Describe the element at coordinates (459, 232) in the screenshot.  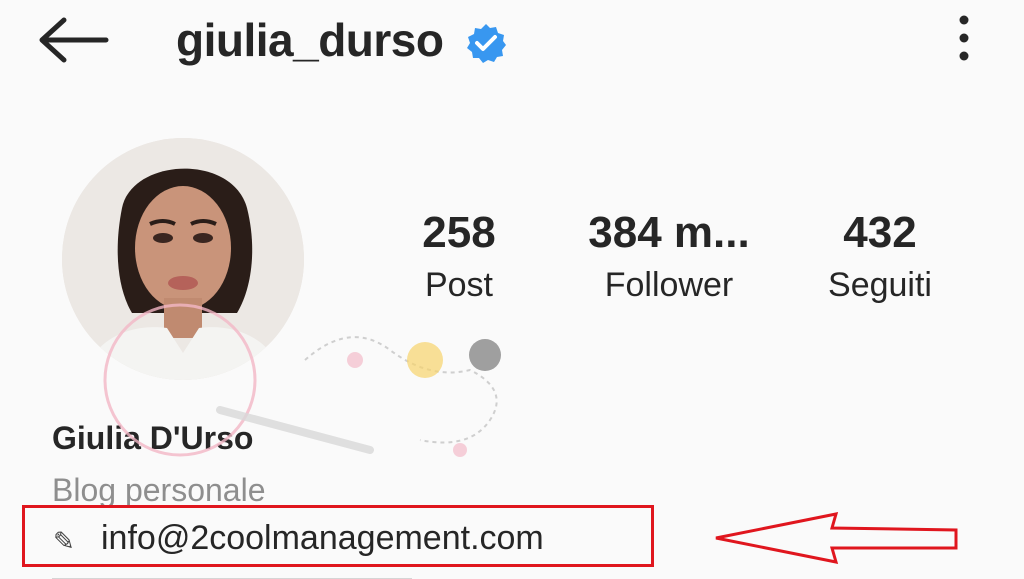
I see `posts-value: 258` at that location.